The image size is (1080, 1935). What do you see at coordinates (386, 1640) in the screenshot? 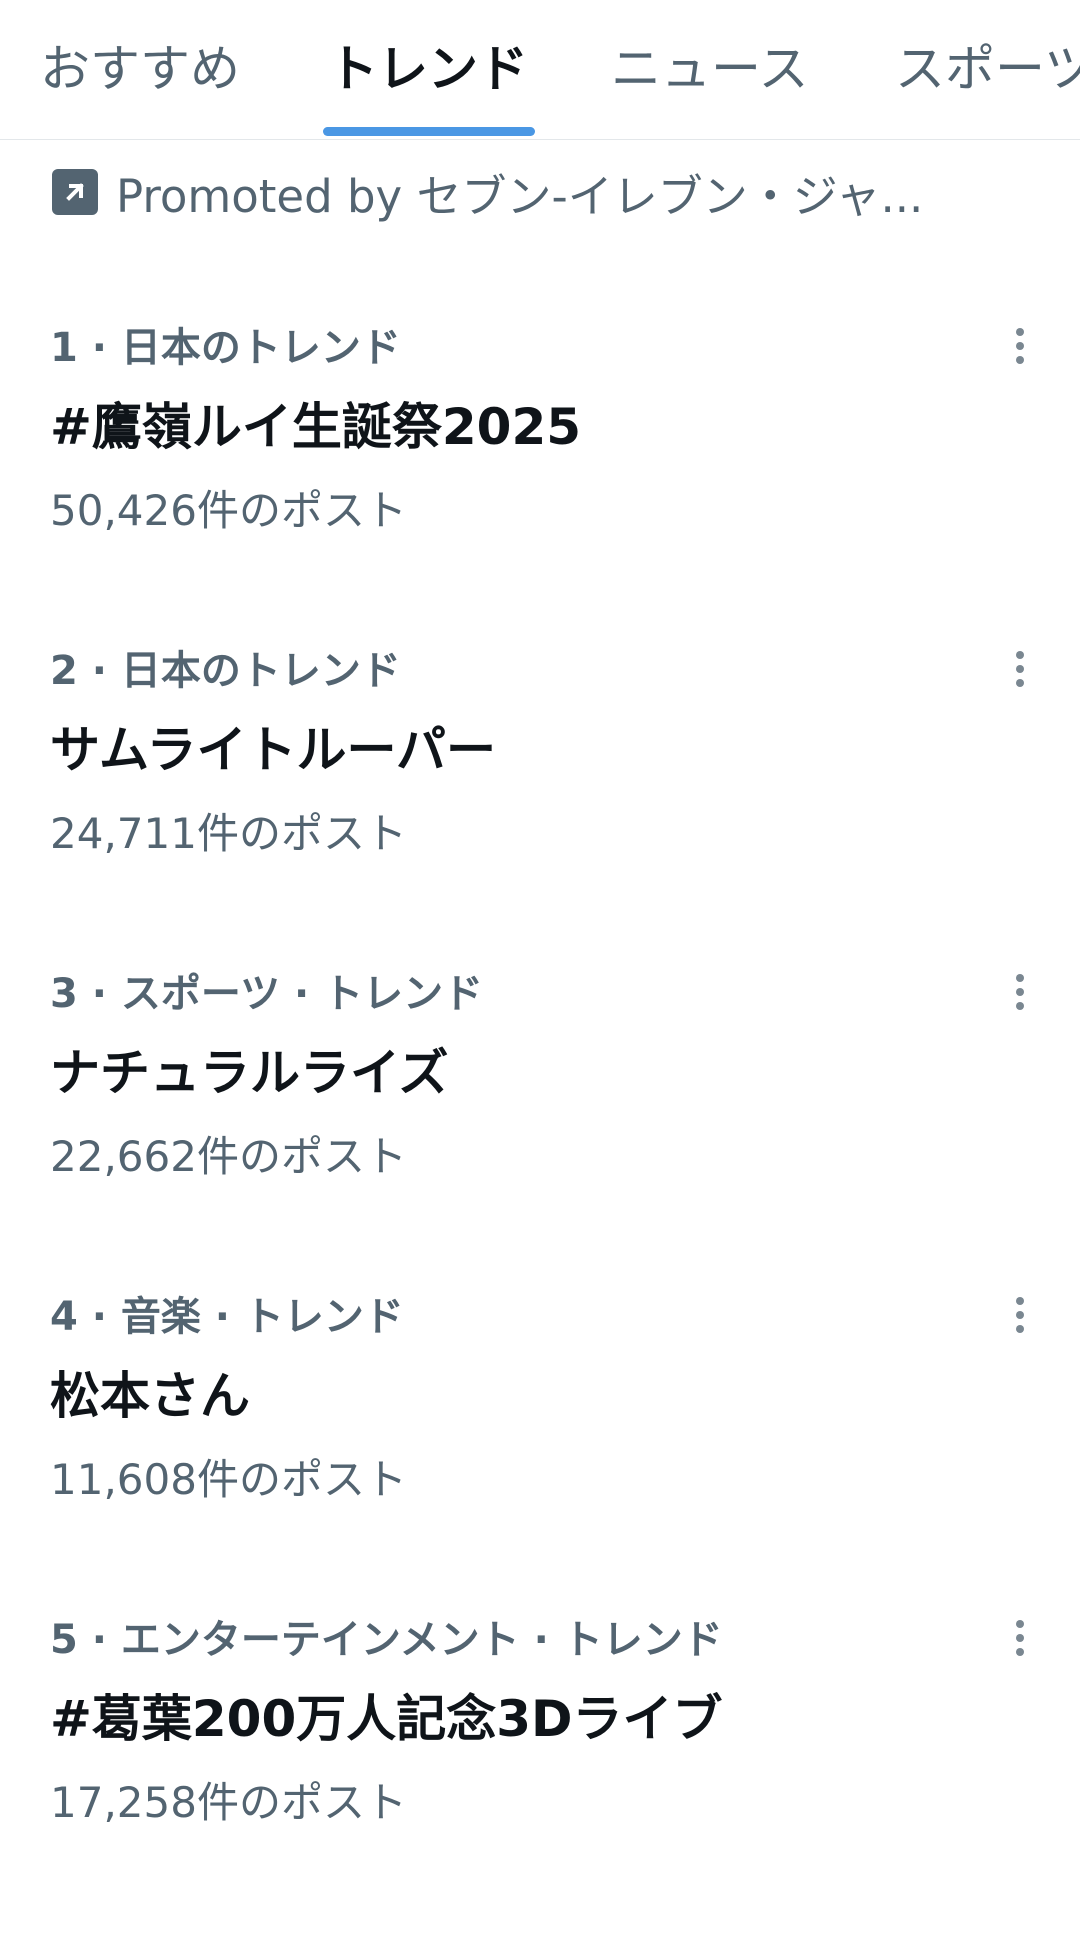
I see `trend-context: 5 · エンターテインメント · トレンド` at bounding box center [386, 1640].